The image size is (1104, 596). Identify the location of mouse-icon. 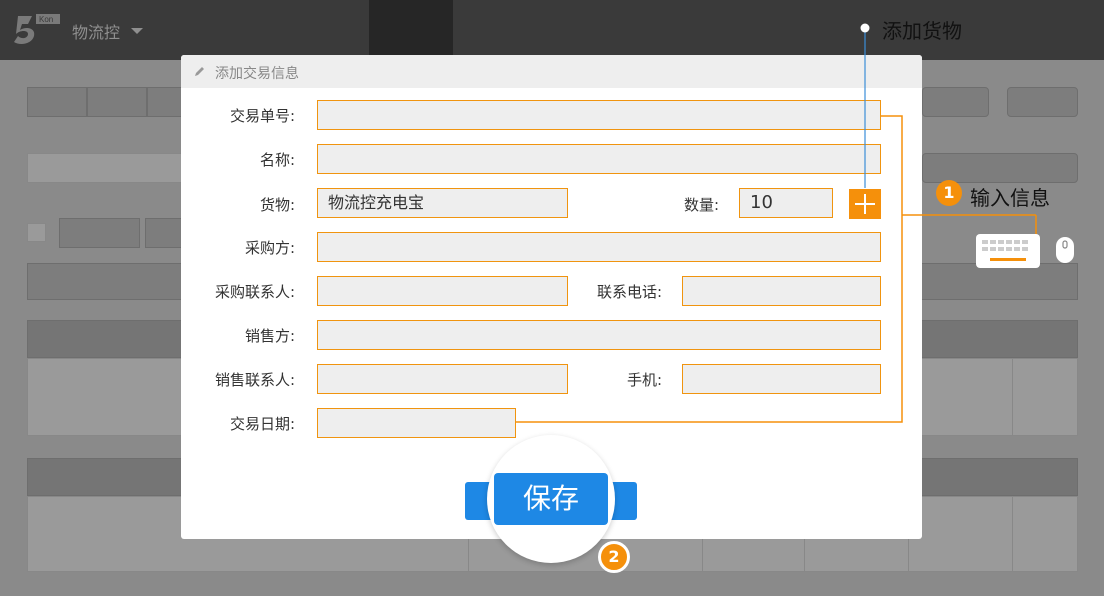
(1065, 250).